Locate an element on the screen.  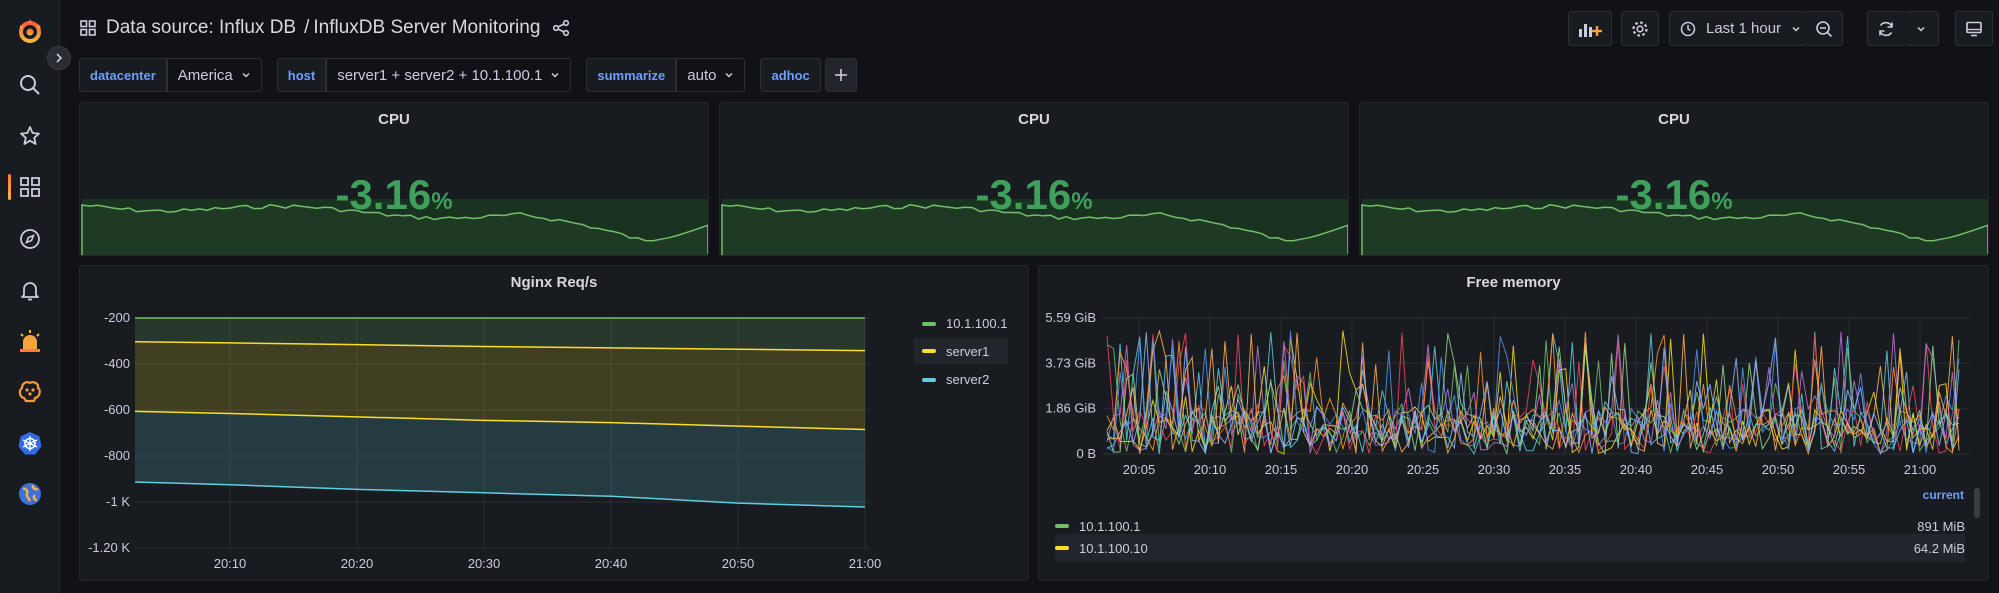
zoom-out-button is located at coordinates (1824, 28).